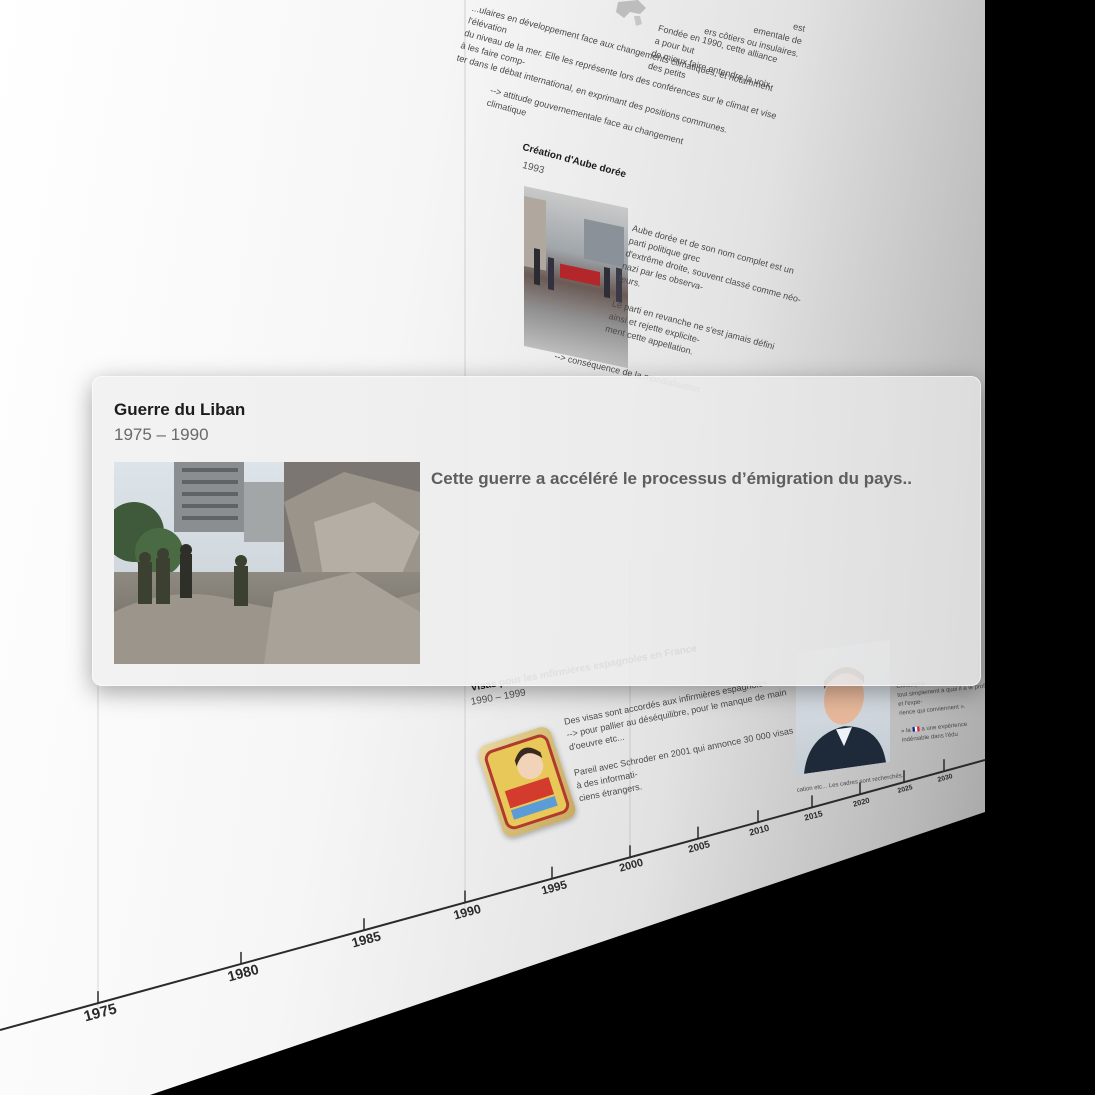  Describe the element at coordinates (262, 563) in the screenshot. I see `card-photo` at that location.